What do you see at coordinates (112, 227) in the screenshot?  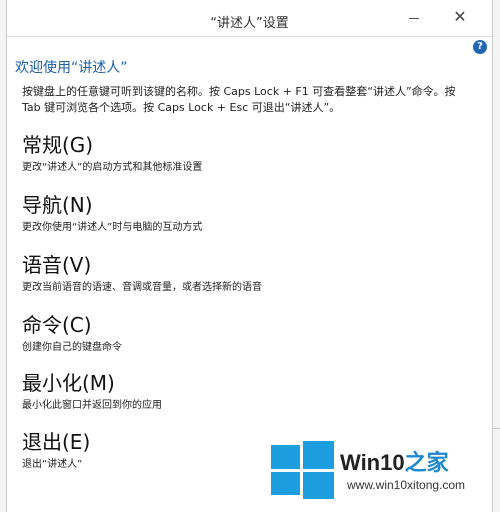 I see `section-navigation-desc: 更改你使用“讲述人”时与电脑的互动方式` at bounding box center [112, 227].